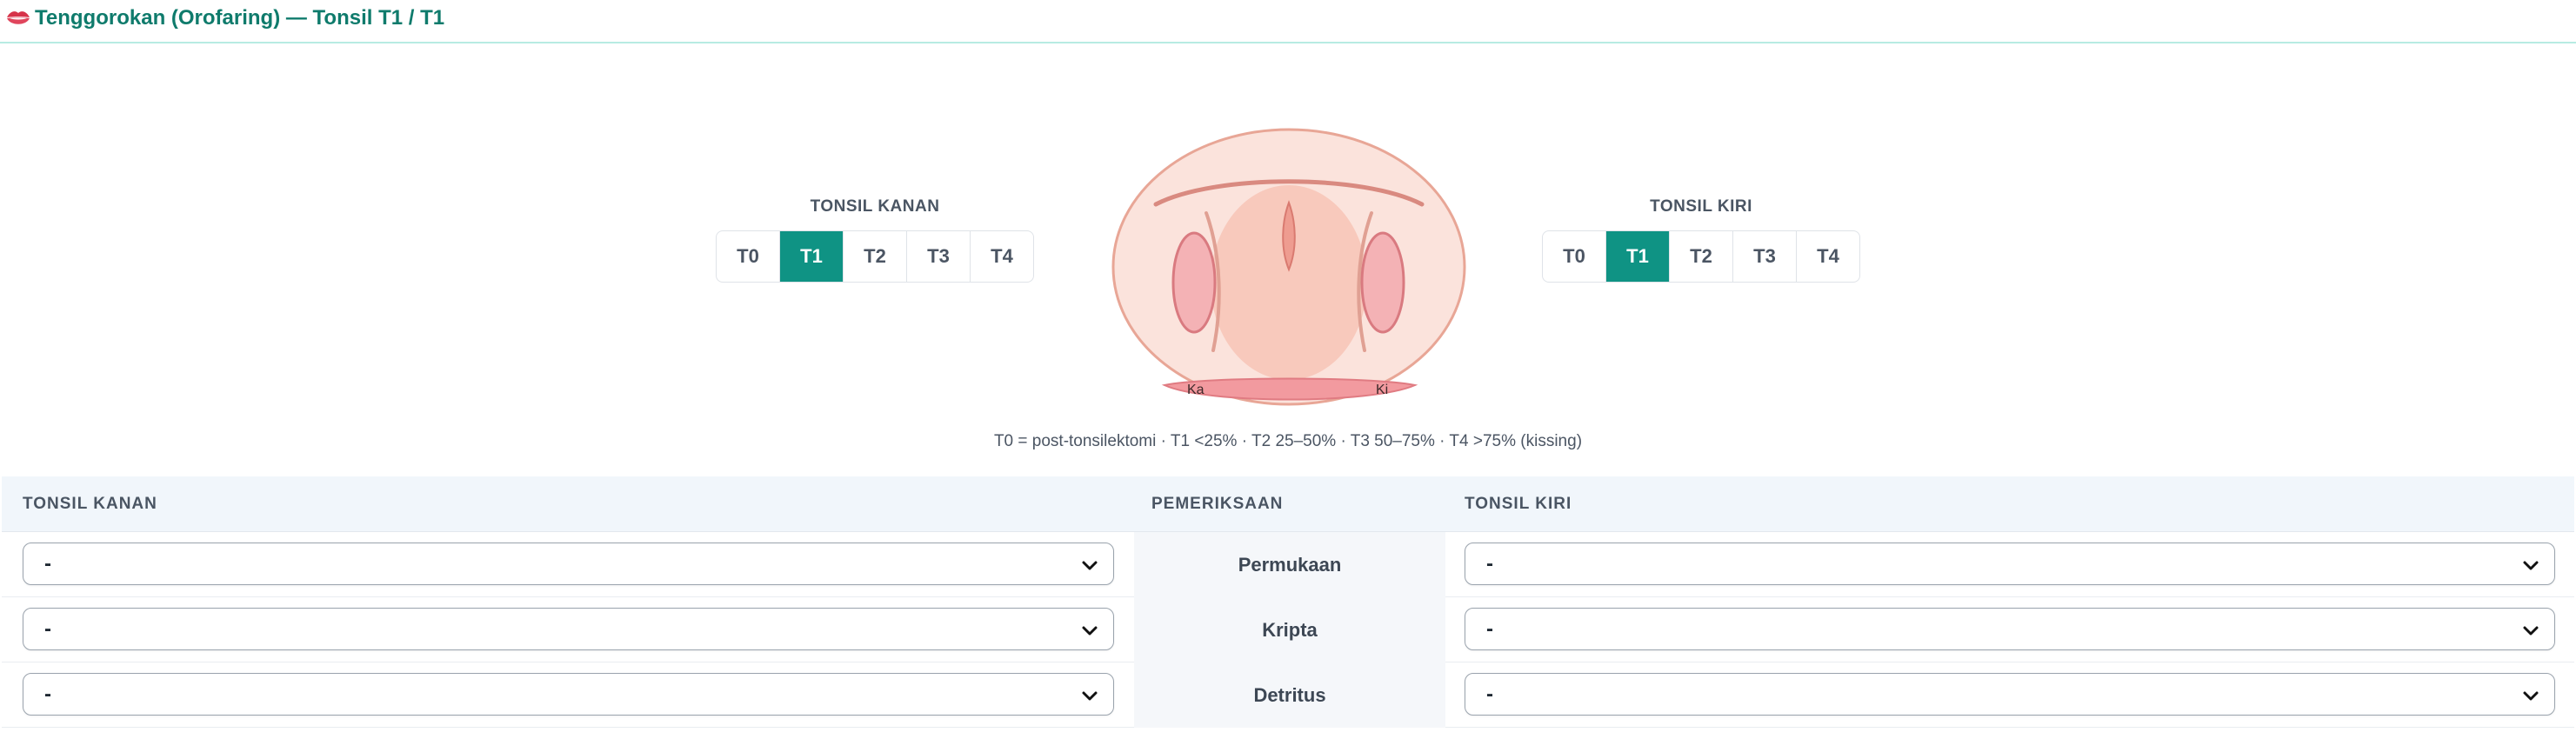 This screenshot has width=2576, height=739. Describe the element at coordinates (2010, 629) in the screenshot. I see `kripta-left-select: -` at that location.